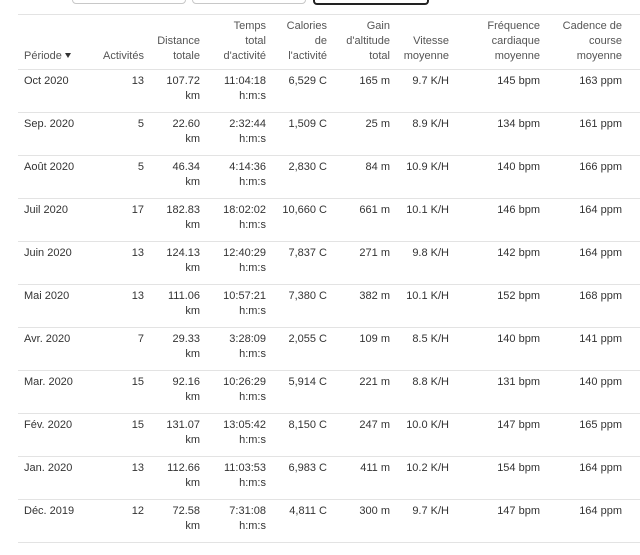  Describe the element at coordinates (364, 435) in the screenshot. I see `cell-elevation: 247 m` at that location.